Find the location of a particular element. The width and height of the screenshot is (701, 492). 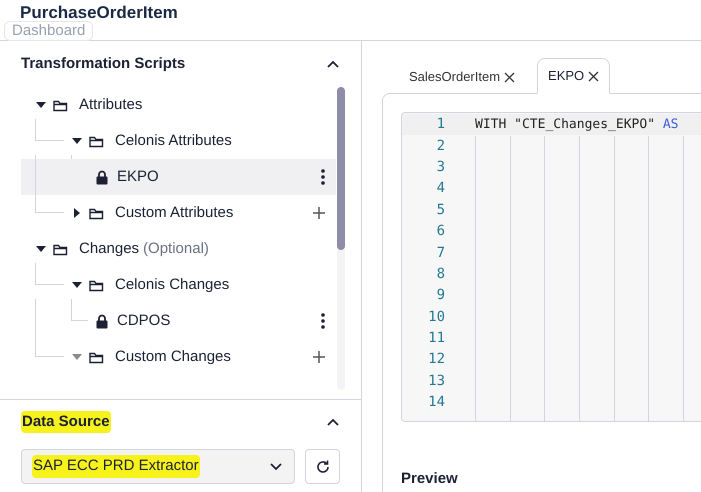

line-number: 13 is located at coordinates (436, 381).